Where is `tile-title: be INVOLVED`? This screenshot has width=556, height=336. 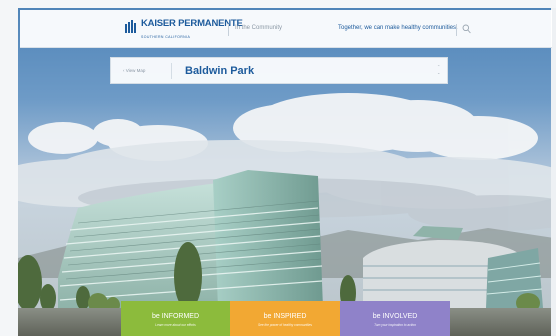 tile-title: be INVOLVED is located at coordinates (395, 316).